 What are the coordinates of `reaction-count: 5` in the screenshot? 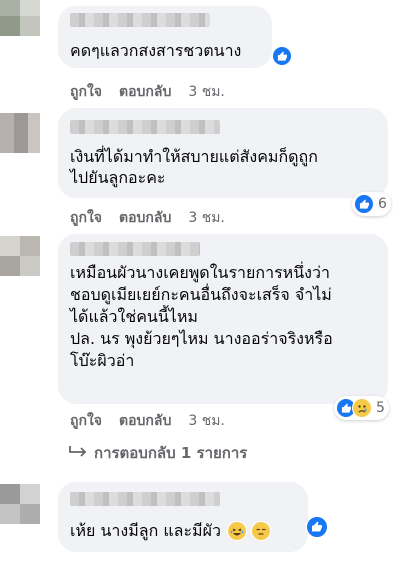 It's located at (380, 408).